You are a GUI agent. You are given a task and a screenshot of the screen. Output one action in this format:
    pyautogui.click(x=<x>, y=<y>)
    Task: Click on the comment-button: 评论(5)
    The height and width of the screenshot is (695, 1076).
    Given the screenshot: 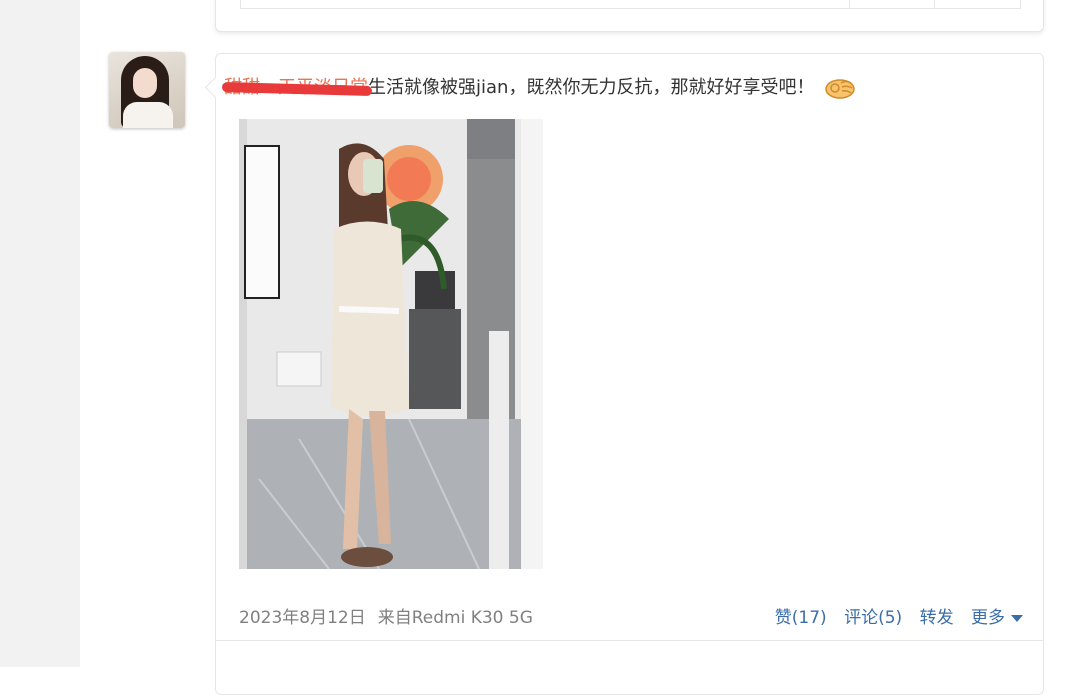 What is the action you would take?
    pyautogui.click(x=873, y=618)
    